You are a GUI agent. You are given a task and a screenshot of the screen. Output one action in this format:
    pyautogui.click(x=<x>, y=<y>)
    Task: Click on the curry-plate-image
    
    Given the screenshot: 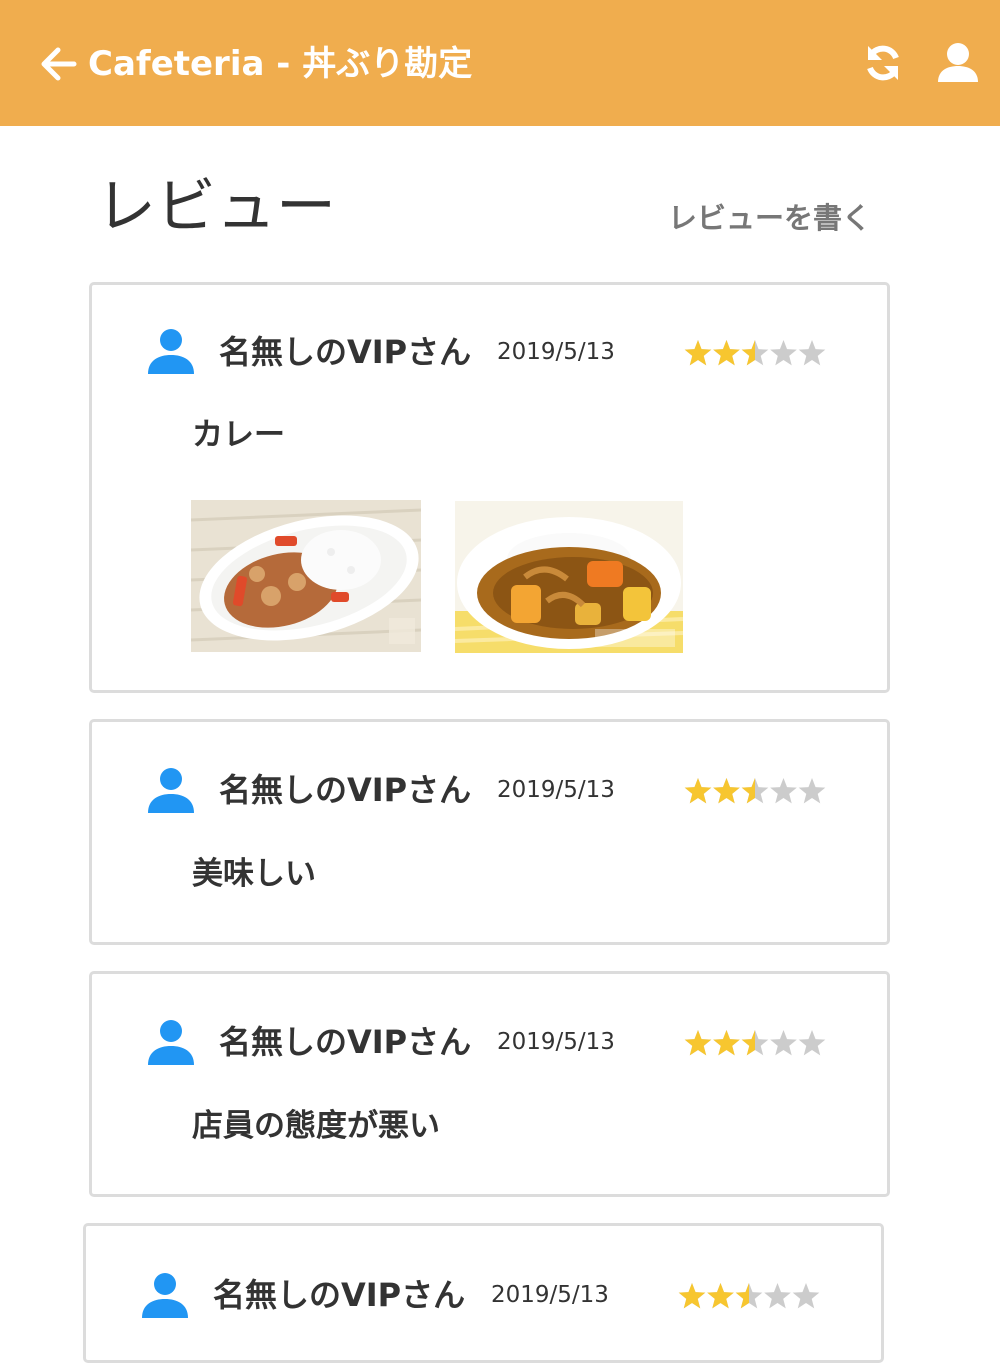 What is the action you would take?
    pyautogui.click(x=306, y=576)
    